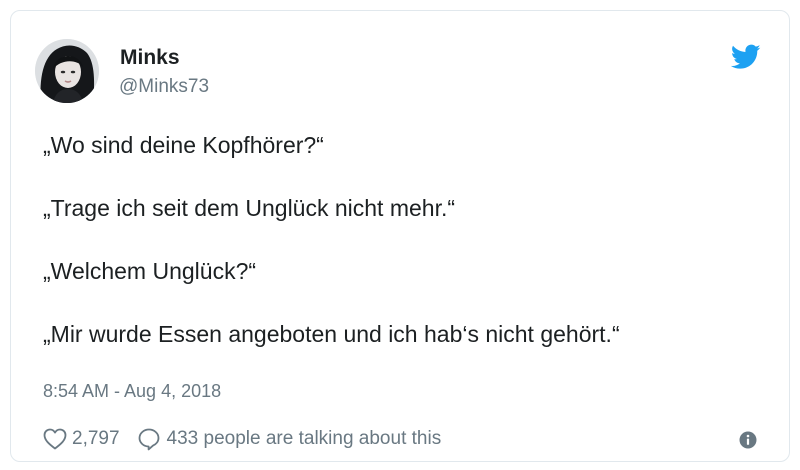 This screenshot has width=800, height=470. What do you see at coordinates (132, 391) in the screenshot?
I see `tweet-timestamp: 8:54 AM - Aug 4, 2018` at bounding box center [132, 391].